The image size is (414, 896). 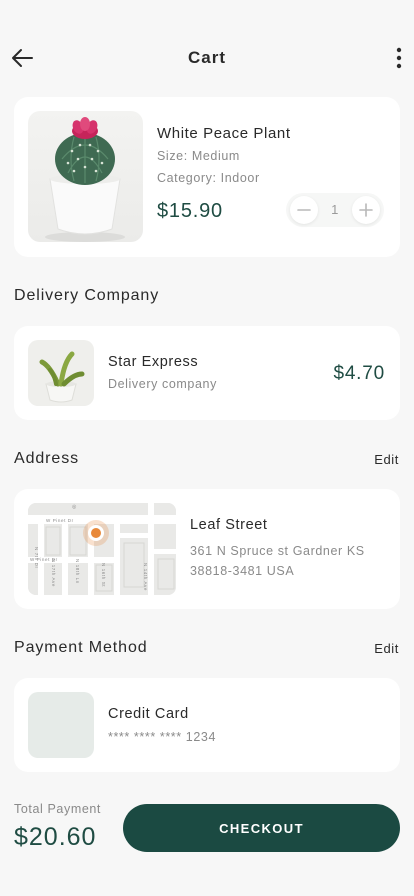 I want to click on product-category: Category: Indoor, so click(x=208, y=178).